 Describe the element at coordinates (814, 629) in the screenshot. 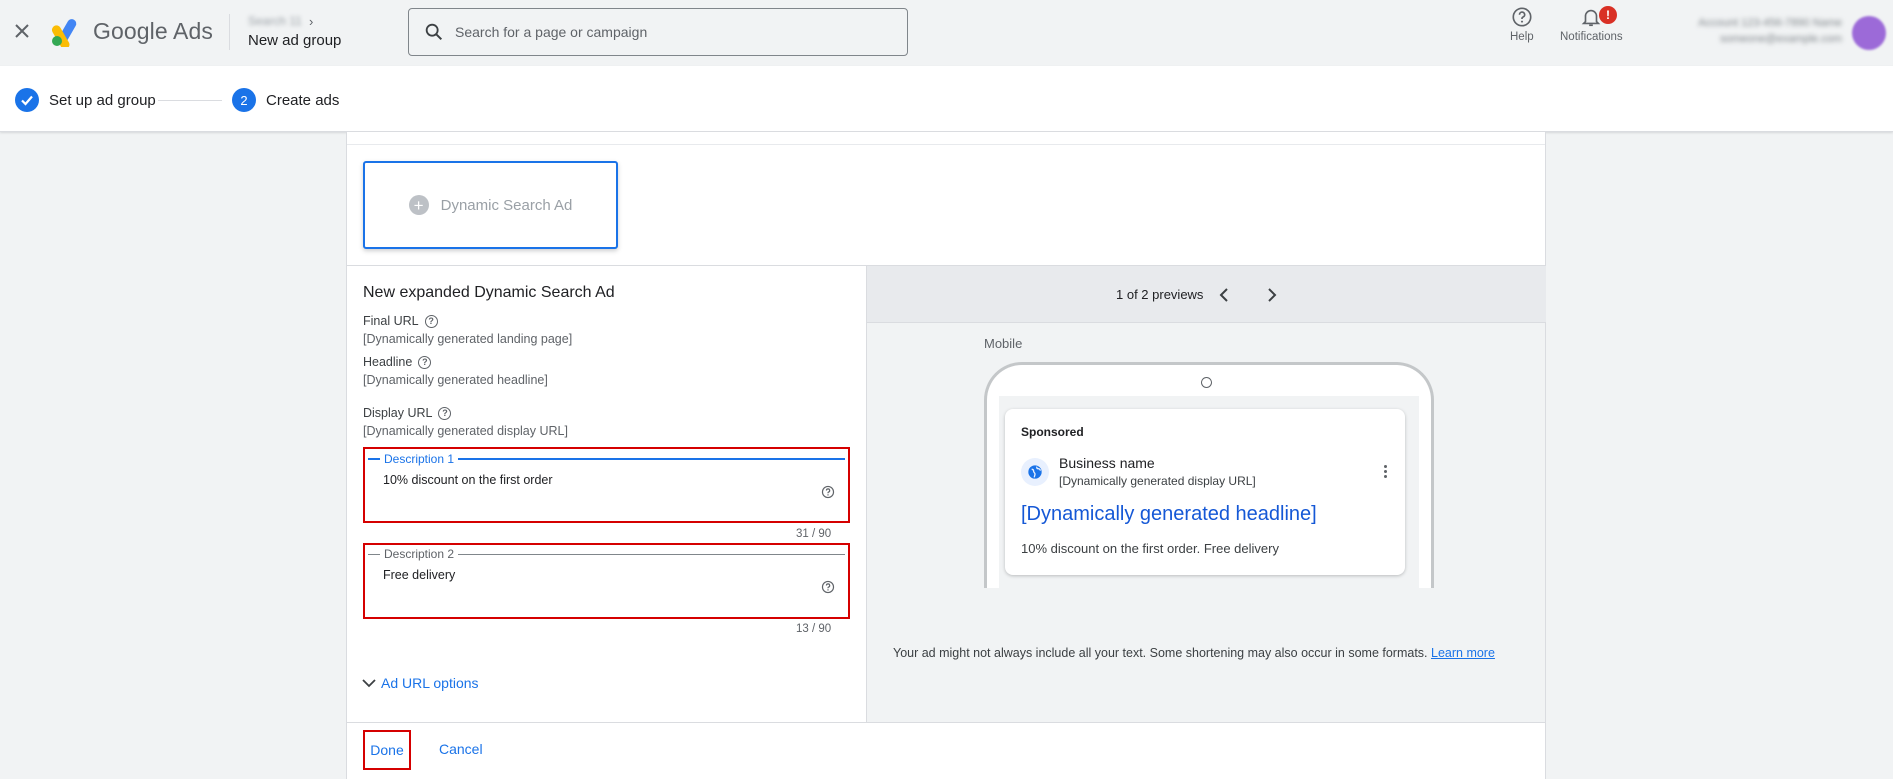

I see `description-2-counter: 13 / 90` at that location.